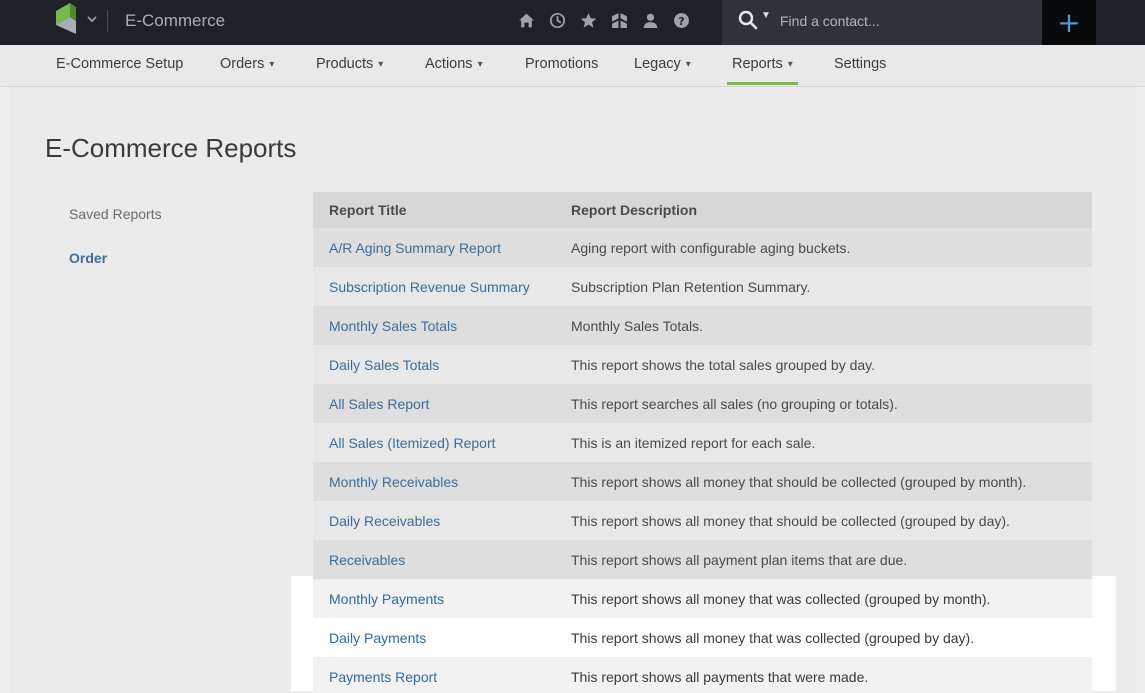  Describe the element at coordinates (379, 404) in the screenshot. I see `report-link: All Sales Report` at that location.